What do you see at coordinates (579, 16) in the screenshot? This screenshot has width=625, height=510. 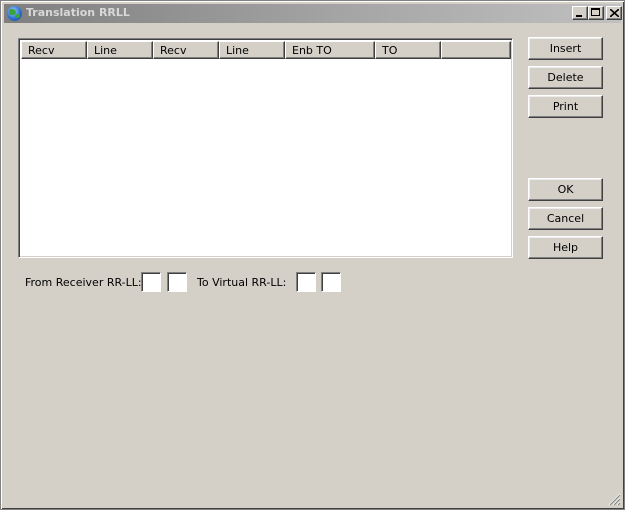 I see `minimize-icon` at bounding box center [579, 16].